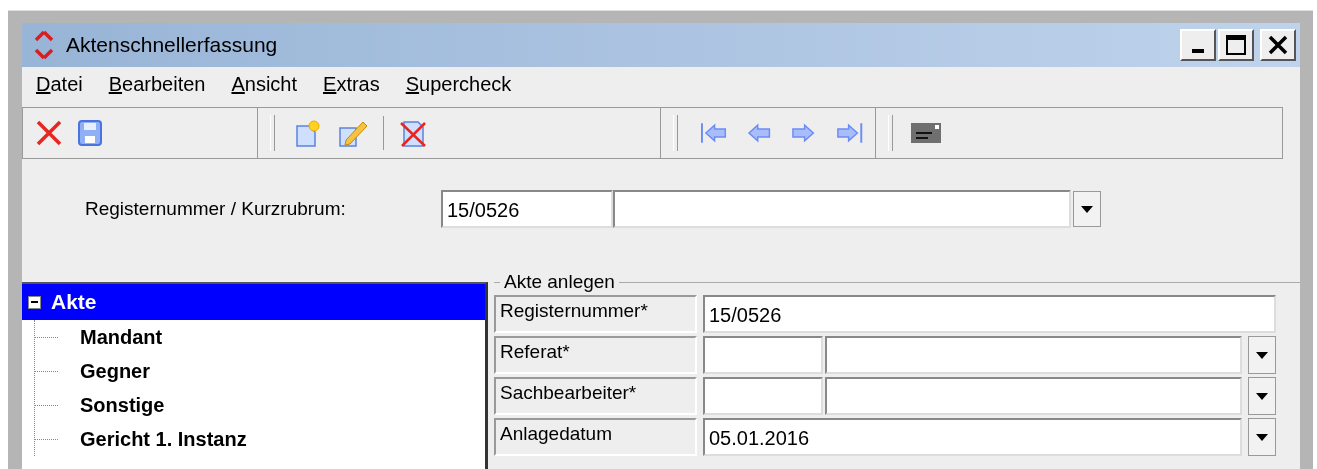 This screenshot has height=469, width=1317. I want to click on new-document-icon, so click(308, 133).